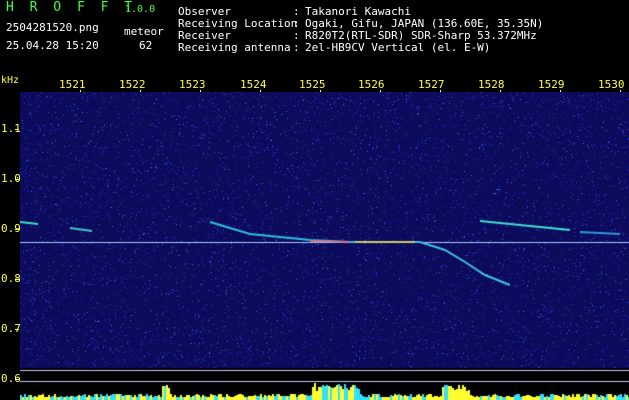  I want to click on time-label-1521: 1521, so click(72, 84).